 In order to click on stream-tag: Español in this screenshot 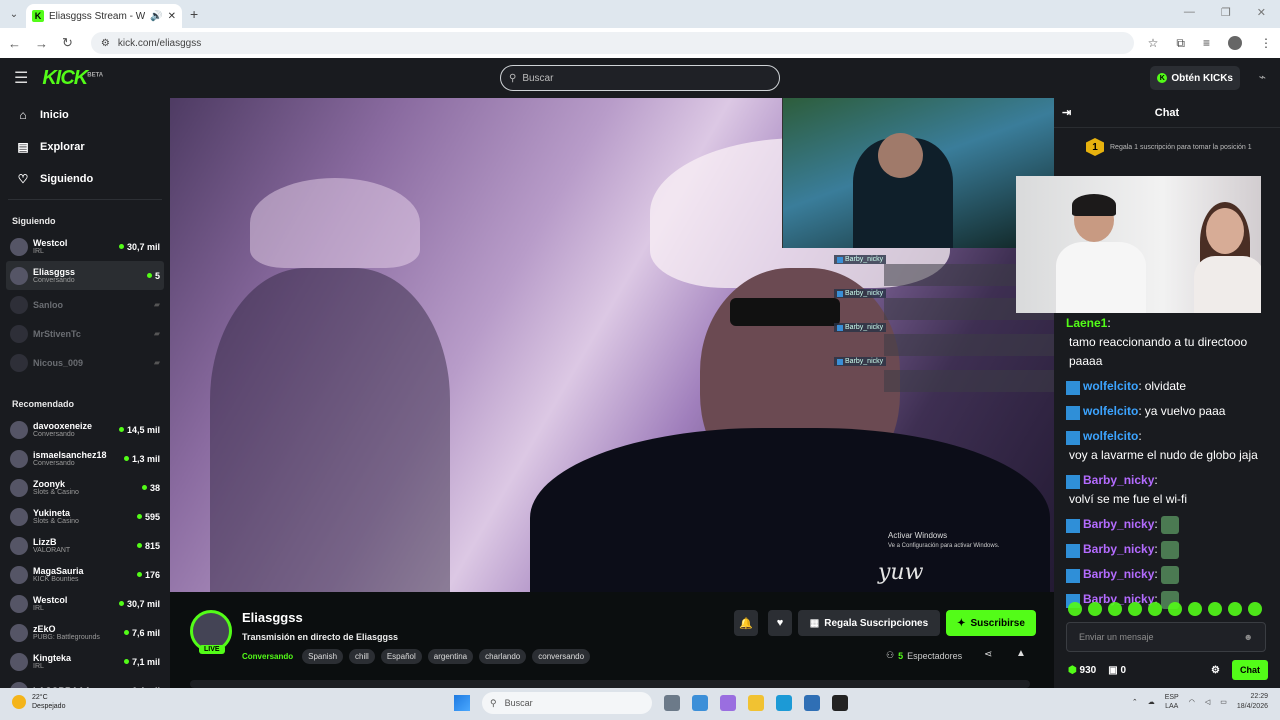, I will do `click(401, 656)`.